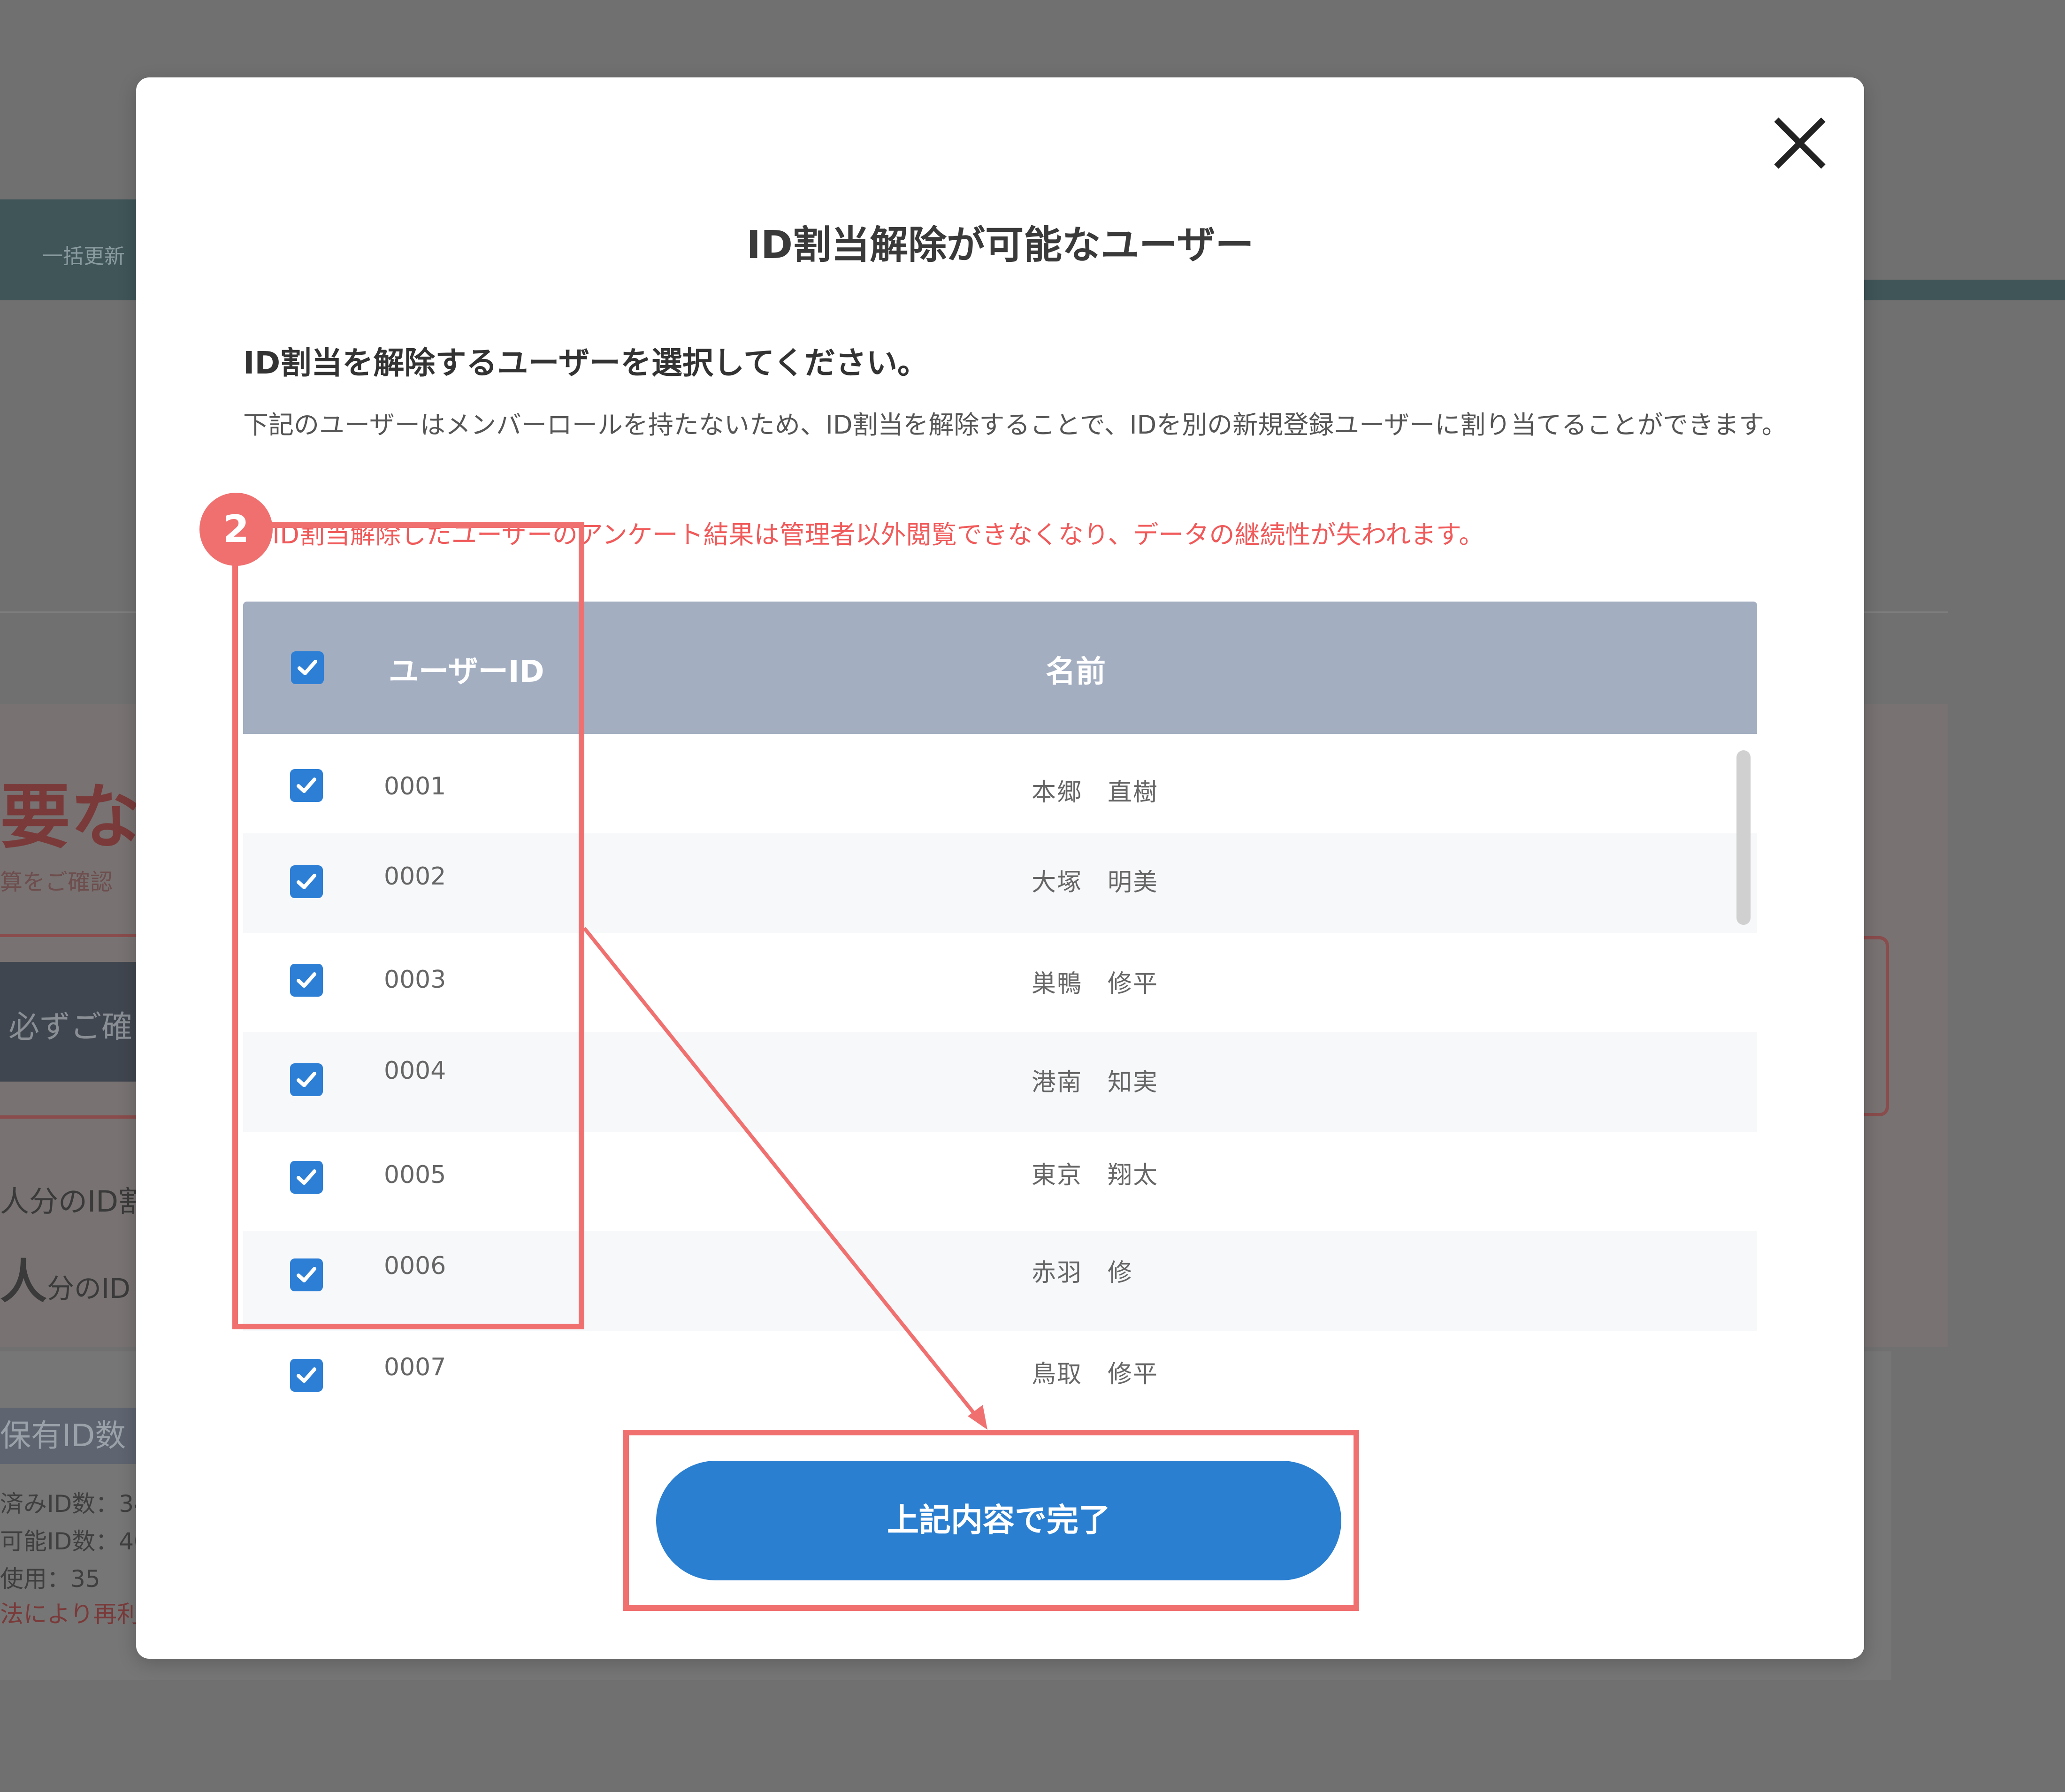 This screenshot has height=1792, width=2065. What do you see at coordinates (784, 1178) in the screenshot?
I see `annotation-arrow-icon` at bounding box center [784, 1178].